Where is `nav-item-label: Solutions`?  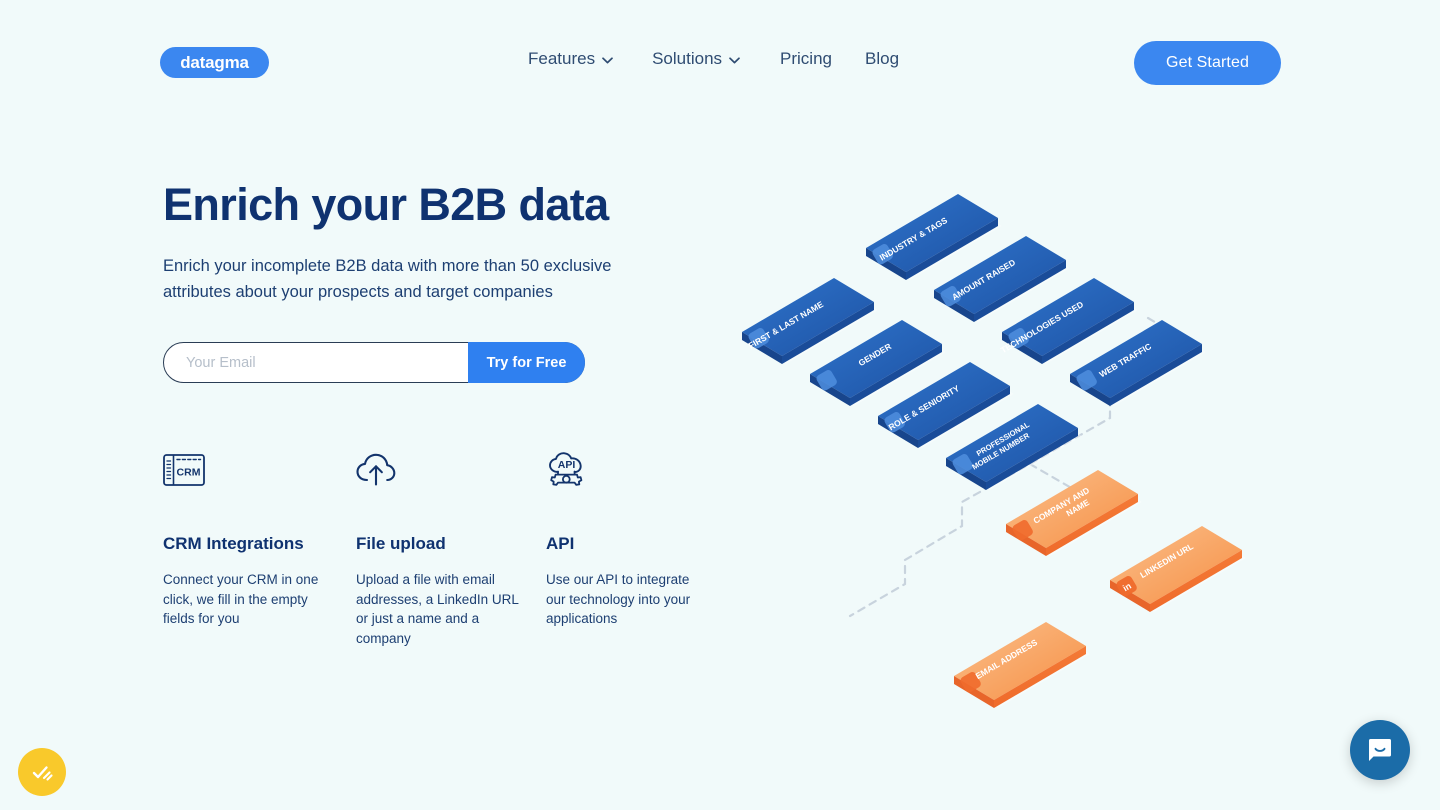
nav-item-label: Solutions is located at coordinates (687, 58).